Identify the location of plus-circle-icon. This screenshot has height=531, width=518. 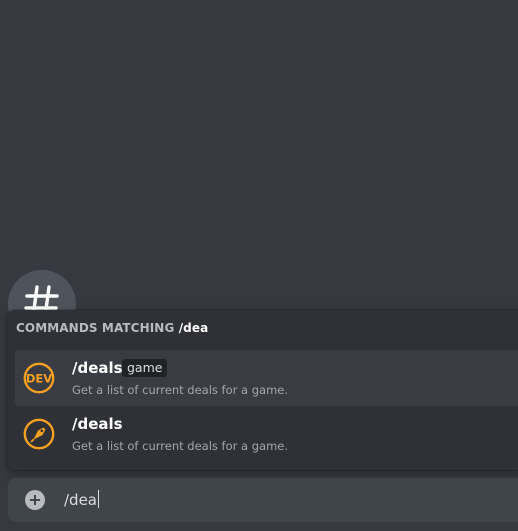
(35, 500).